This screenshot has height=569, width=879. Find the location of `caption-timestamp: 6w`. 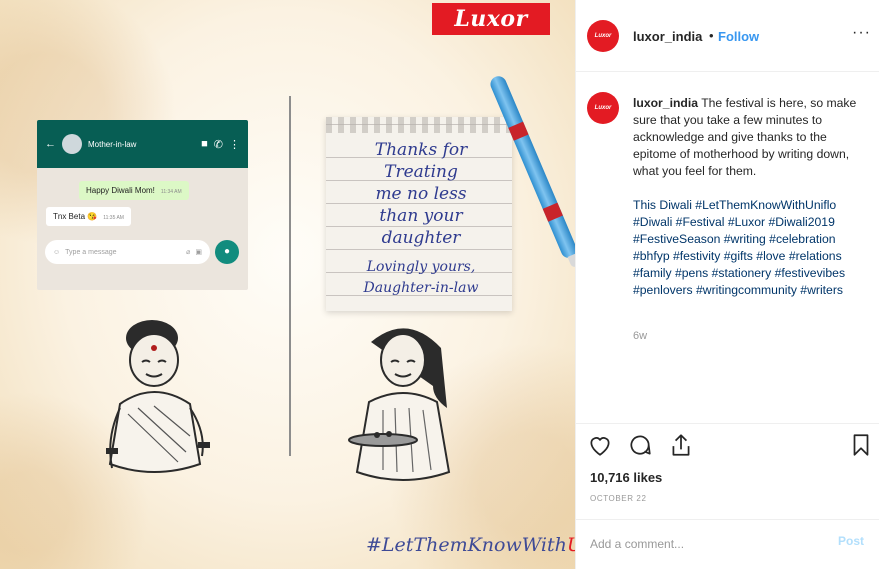

caption-timestamp: 6w is located at coordinates (640, 336).